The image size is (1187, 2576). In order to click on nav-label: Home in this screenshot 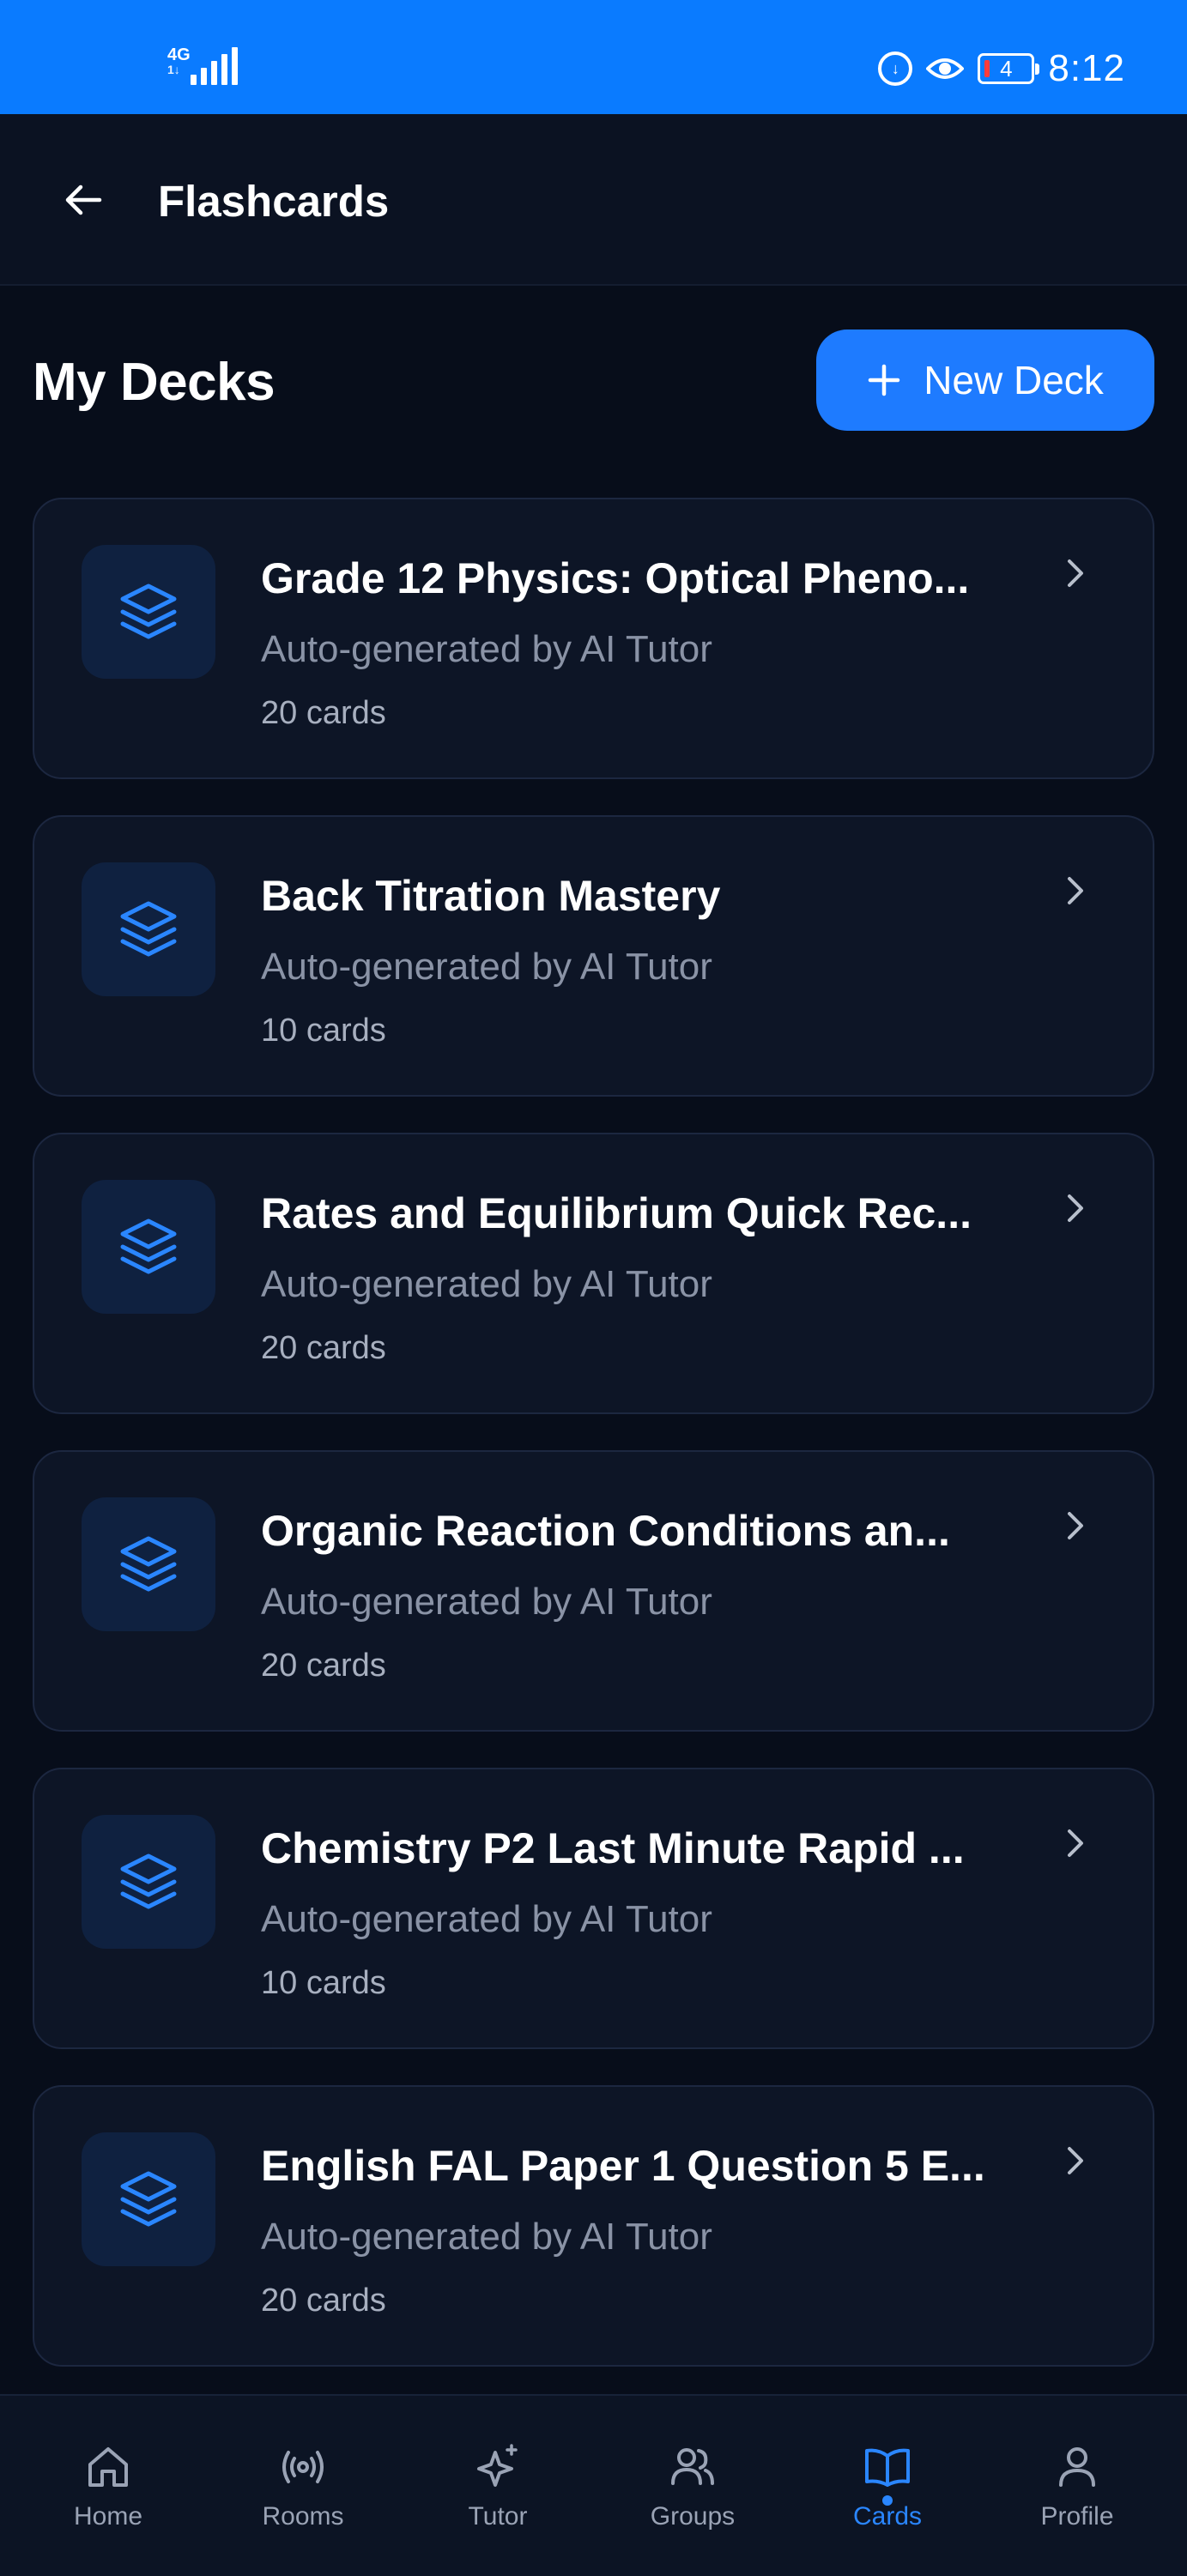, I will do `click(108, 2516)`.